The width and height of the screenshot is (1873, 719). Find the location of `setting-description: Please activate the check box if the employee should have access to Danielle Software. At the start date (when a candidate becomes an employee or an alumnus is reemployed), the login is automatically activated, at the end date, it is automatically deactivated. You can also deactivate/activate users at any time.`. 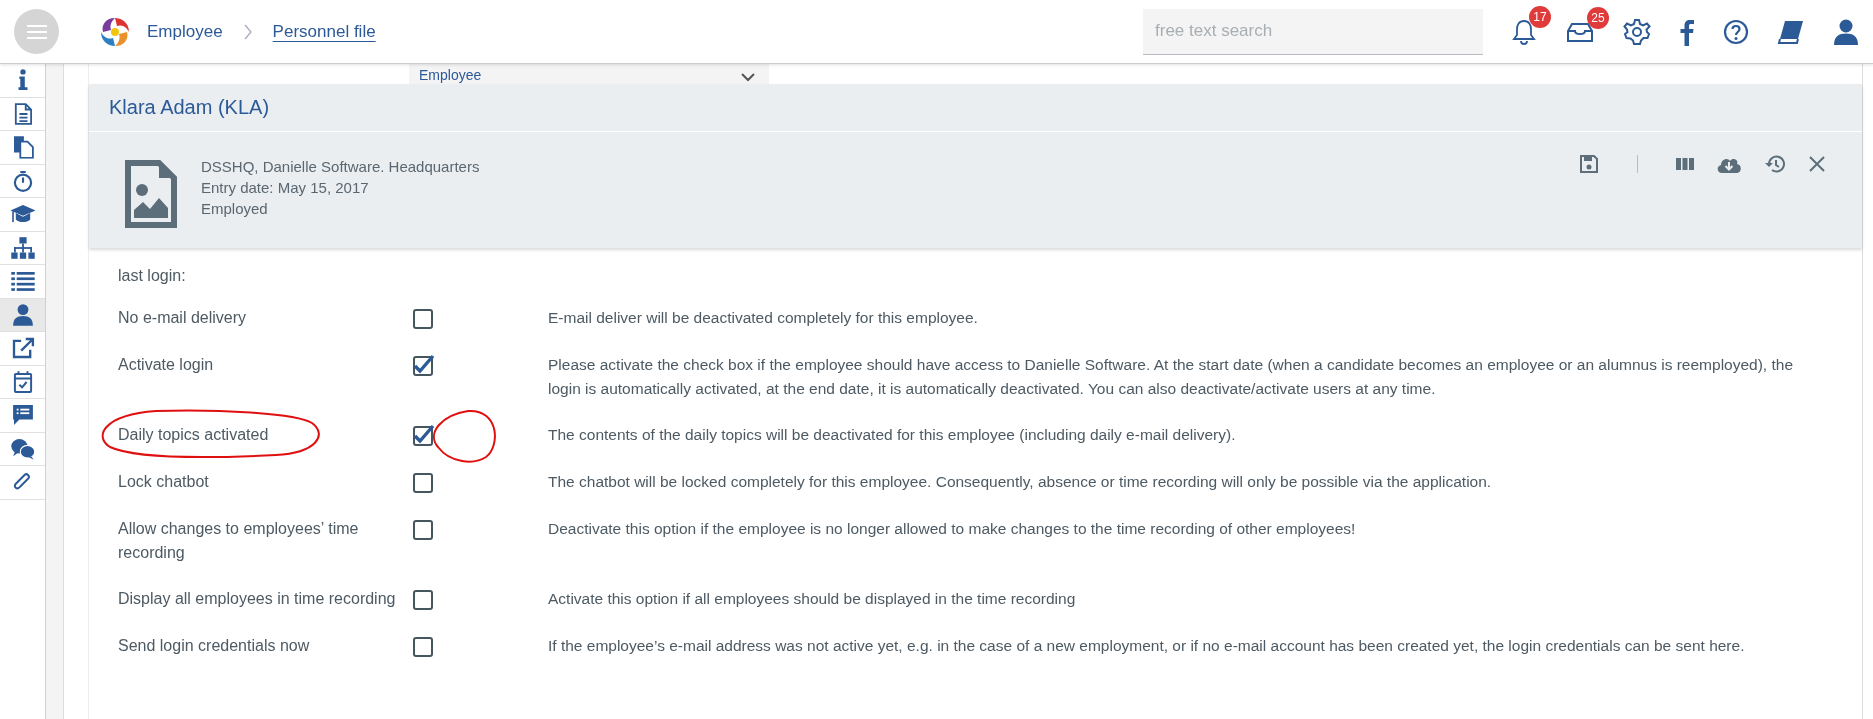

setting-description: Please activate the check box if the employee should have access to Danielle Software. At the start date (when a candidate becomes an employee or an alumnus is reemployed), the login is automatically activated, at the end date, it is automatically deactivated. You can also deactivate/activate users at any time. is located at coordinates (1171, 377).